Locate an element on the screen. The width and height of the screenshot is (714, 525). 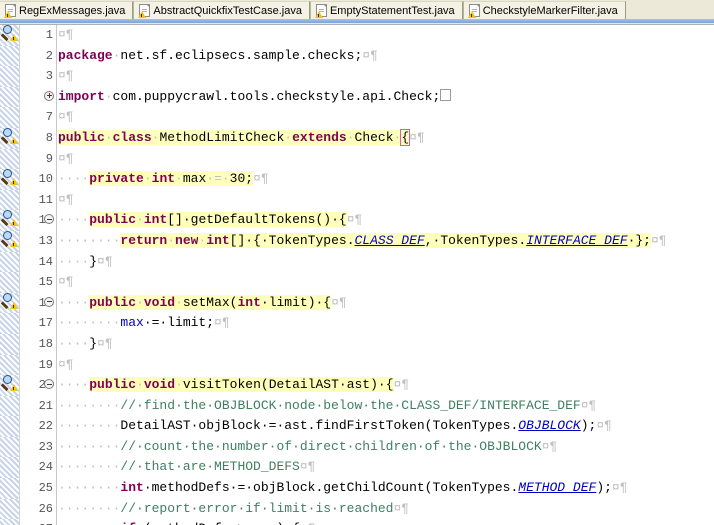
code-line: 3 ¤¶ is located at coordinates (357, 76).